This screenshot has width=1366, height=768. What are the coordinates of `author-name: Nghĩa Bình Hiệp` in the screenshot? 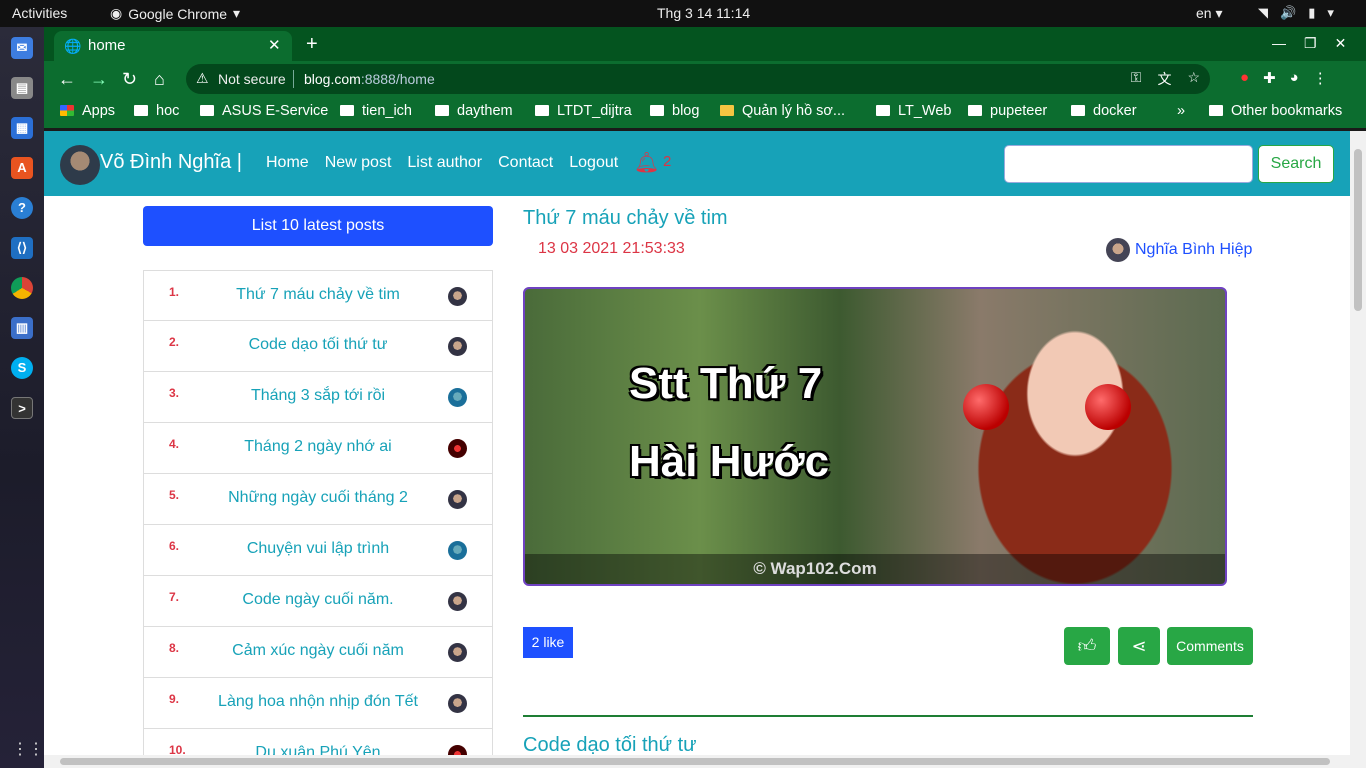 It's located at (1193, 250).